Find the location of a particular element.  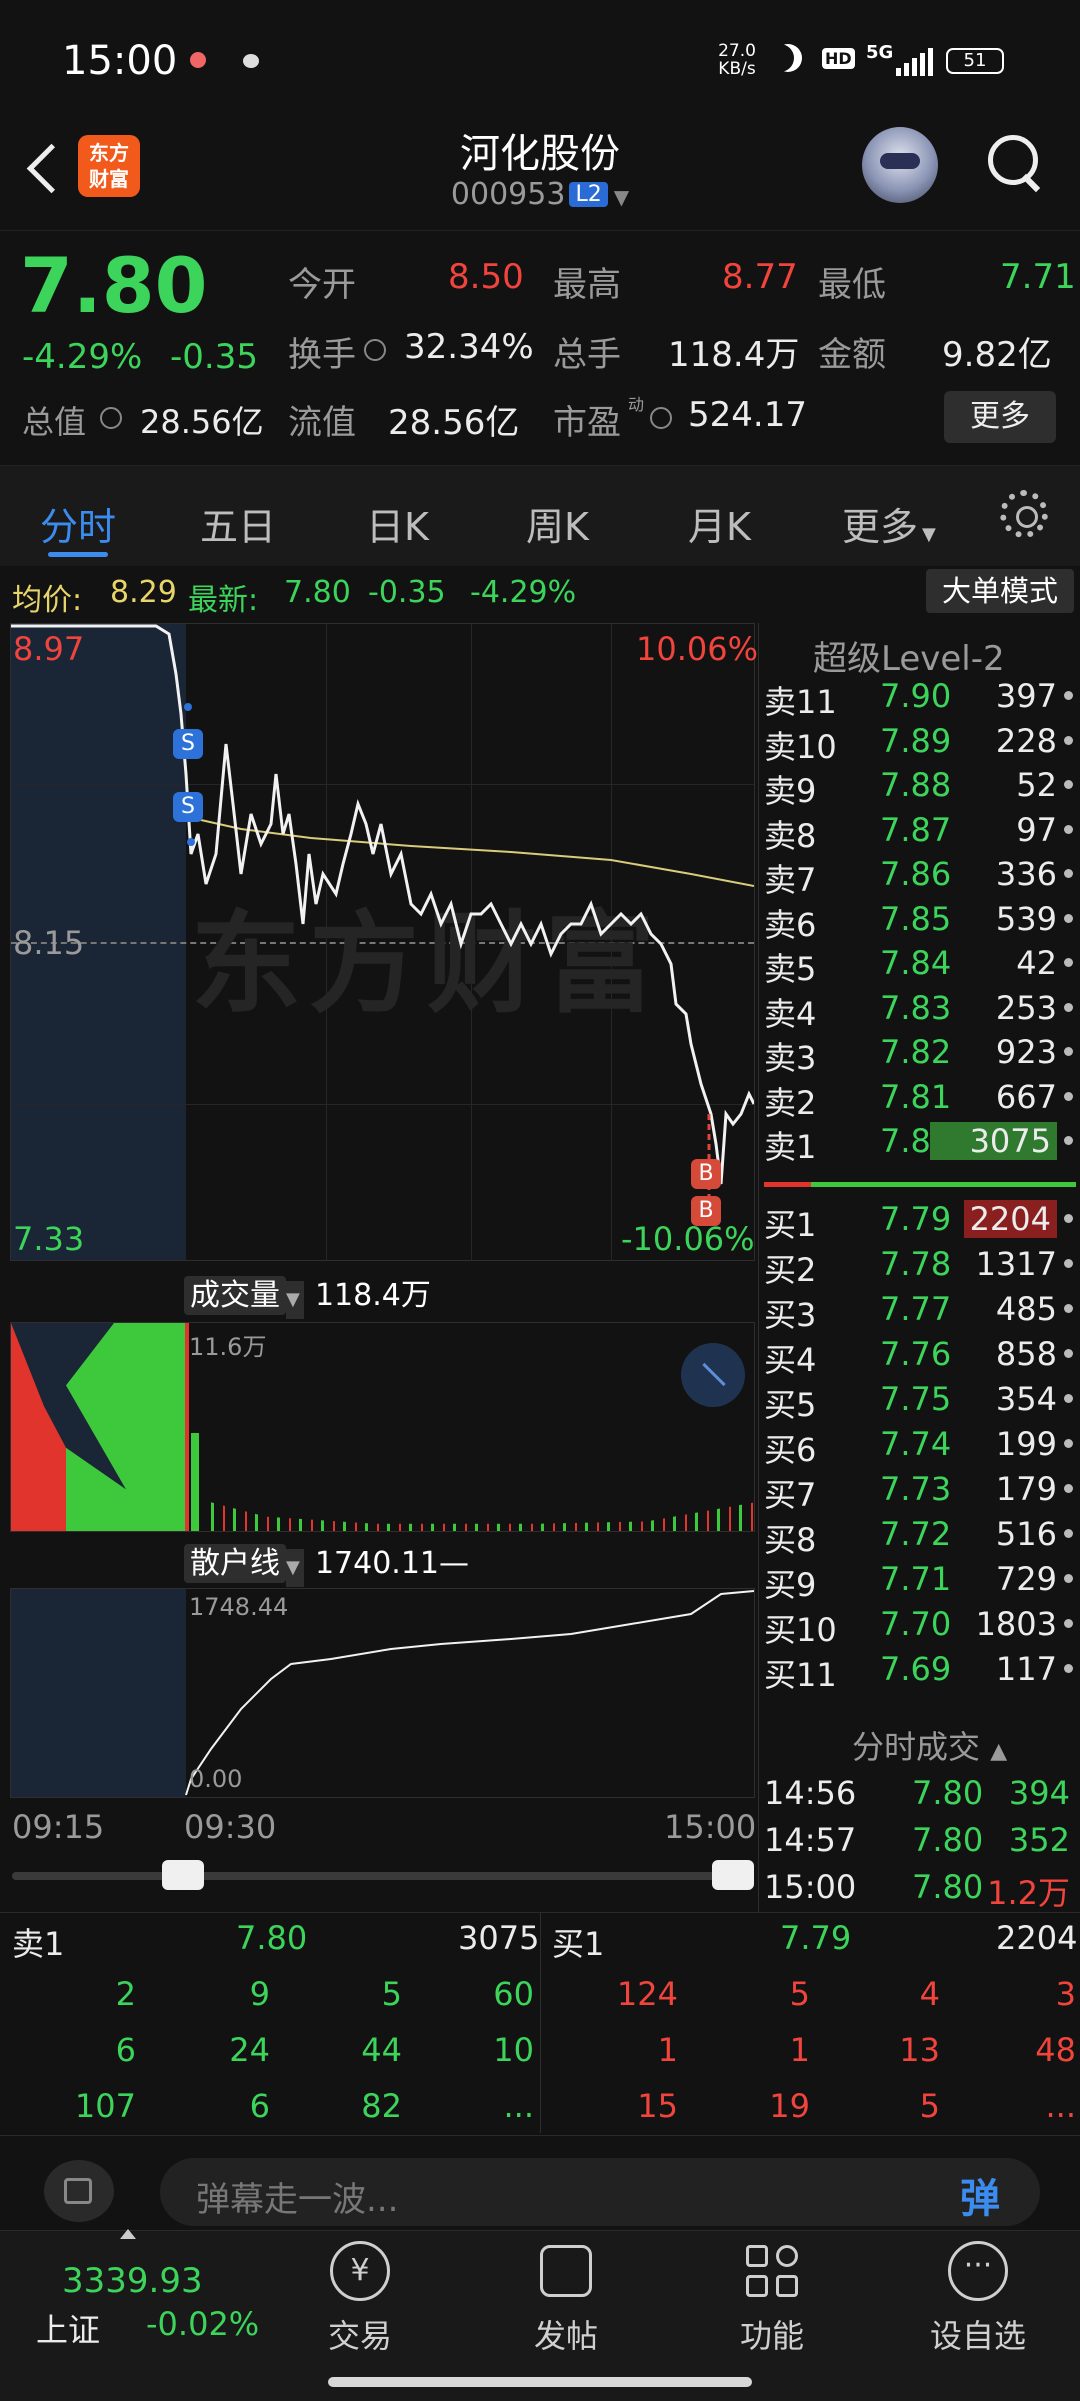

time-axis-end: 15:00 is located at coordinates (710, 1827).